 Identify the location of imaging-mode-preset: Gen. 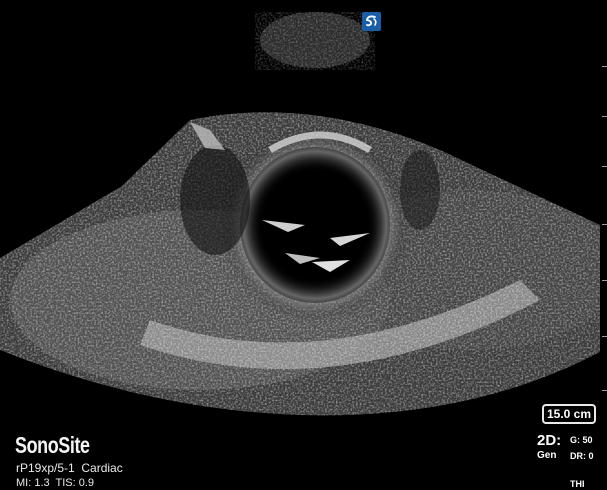
(547, 455).